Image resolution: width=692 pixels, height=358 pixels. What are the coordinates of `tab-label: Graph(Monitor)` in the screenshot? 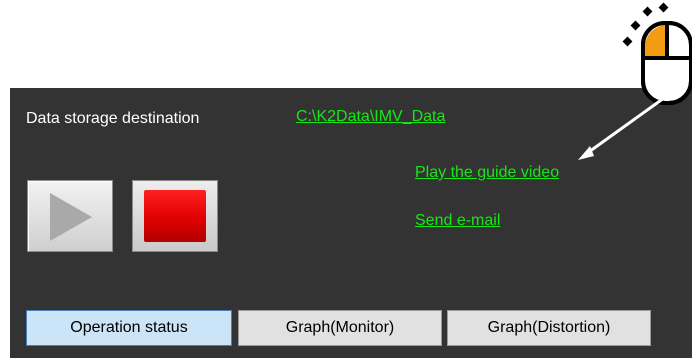 It's located at (340, 327).